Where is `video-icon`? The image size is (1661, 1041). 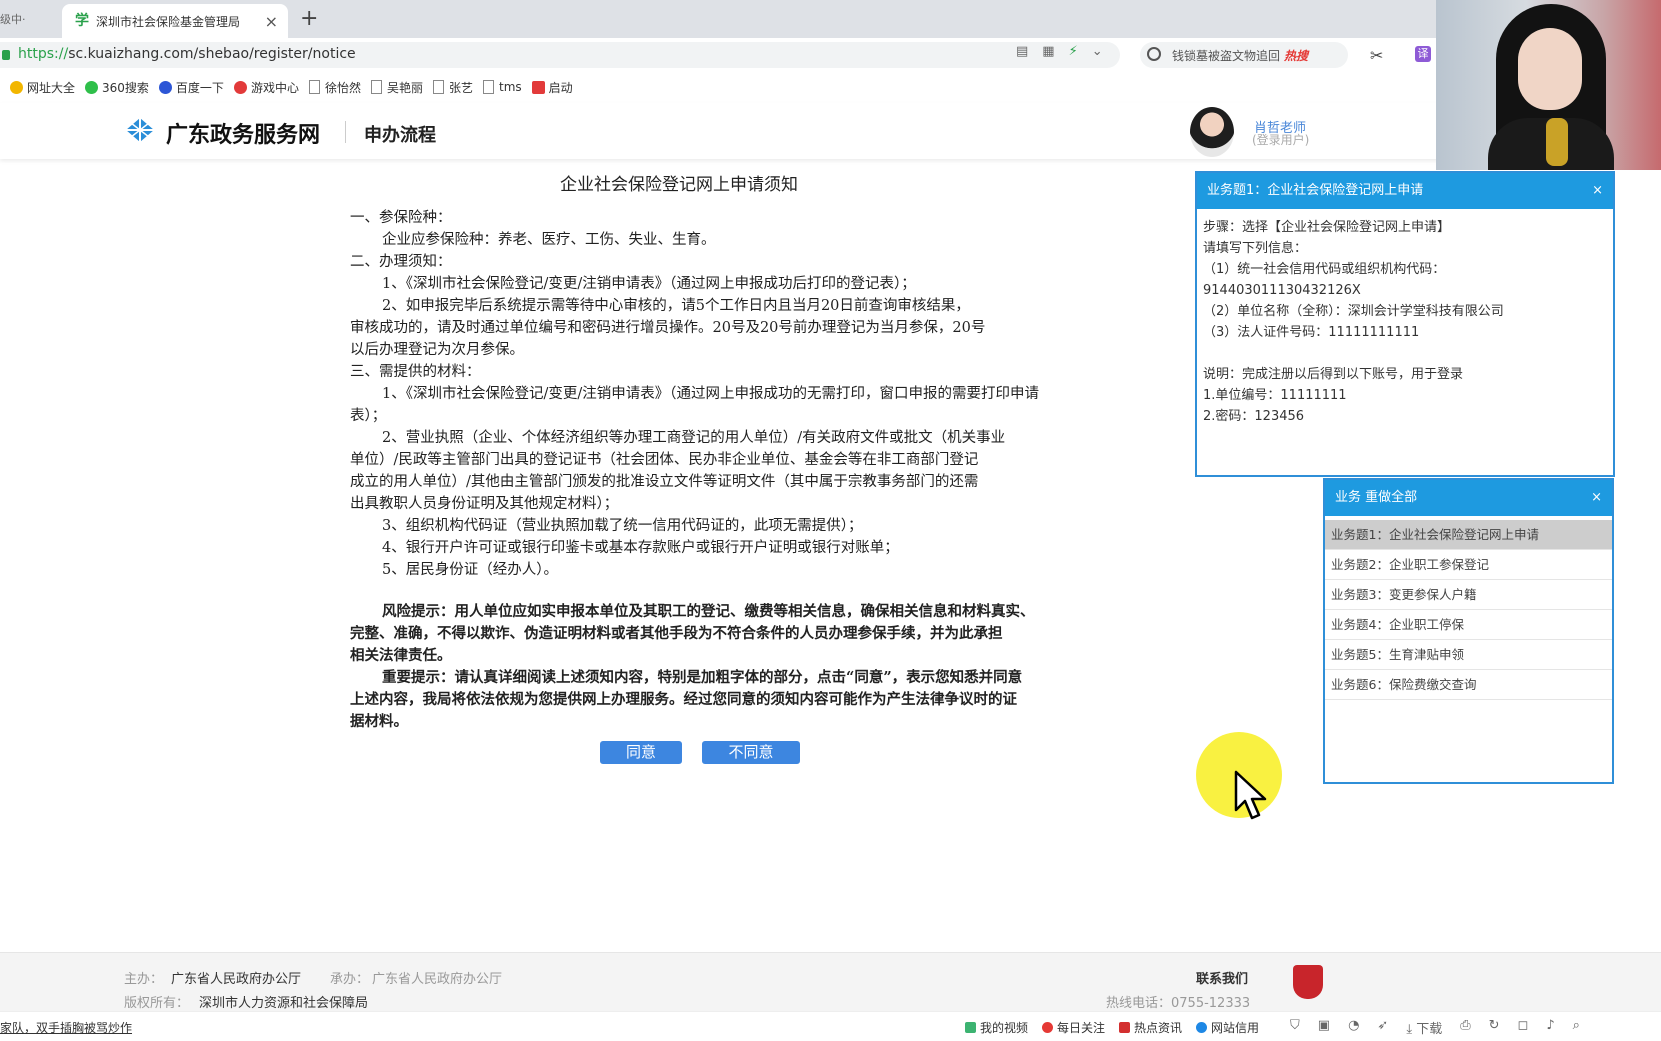 video-icon is located at coordinates (538, 87).